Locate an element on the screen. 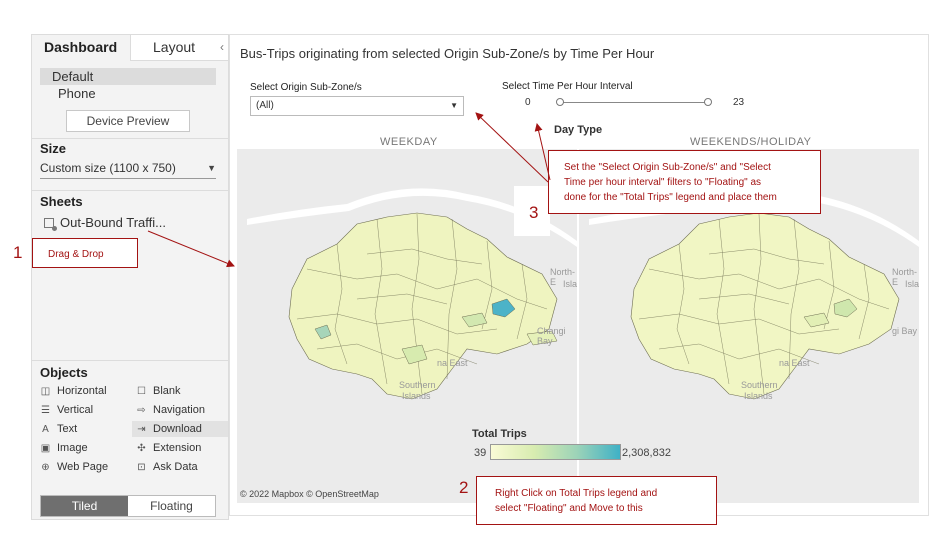 Image resolution: width=945 pixels, height=534 pixels. object-label: Image is located at coordinates (72, 448).